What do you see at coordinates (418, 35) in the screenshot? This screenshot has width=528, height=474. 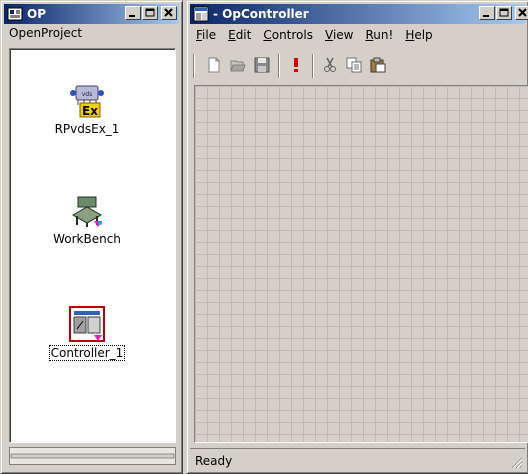 I see `menu-help: Help` at bounding box center [418, 35].